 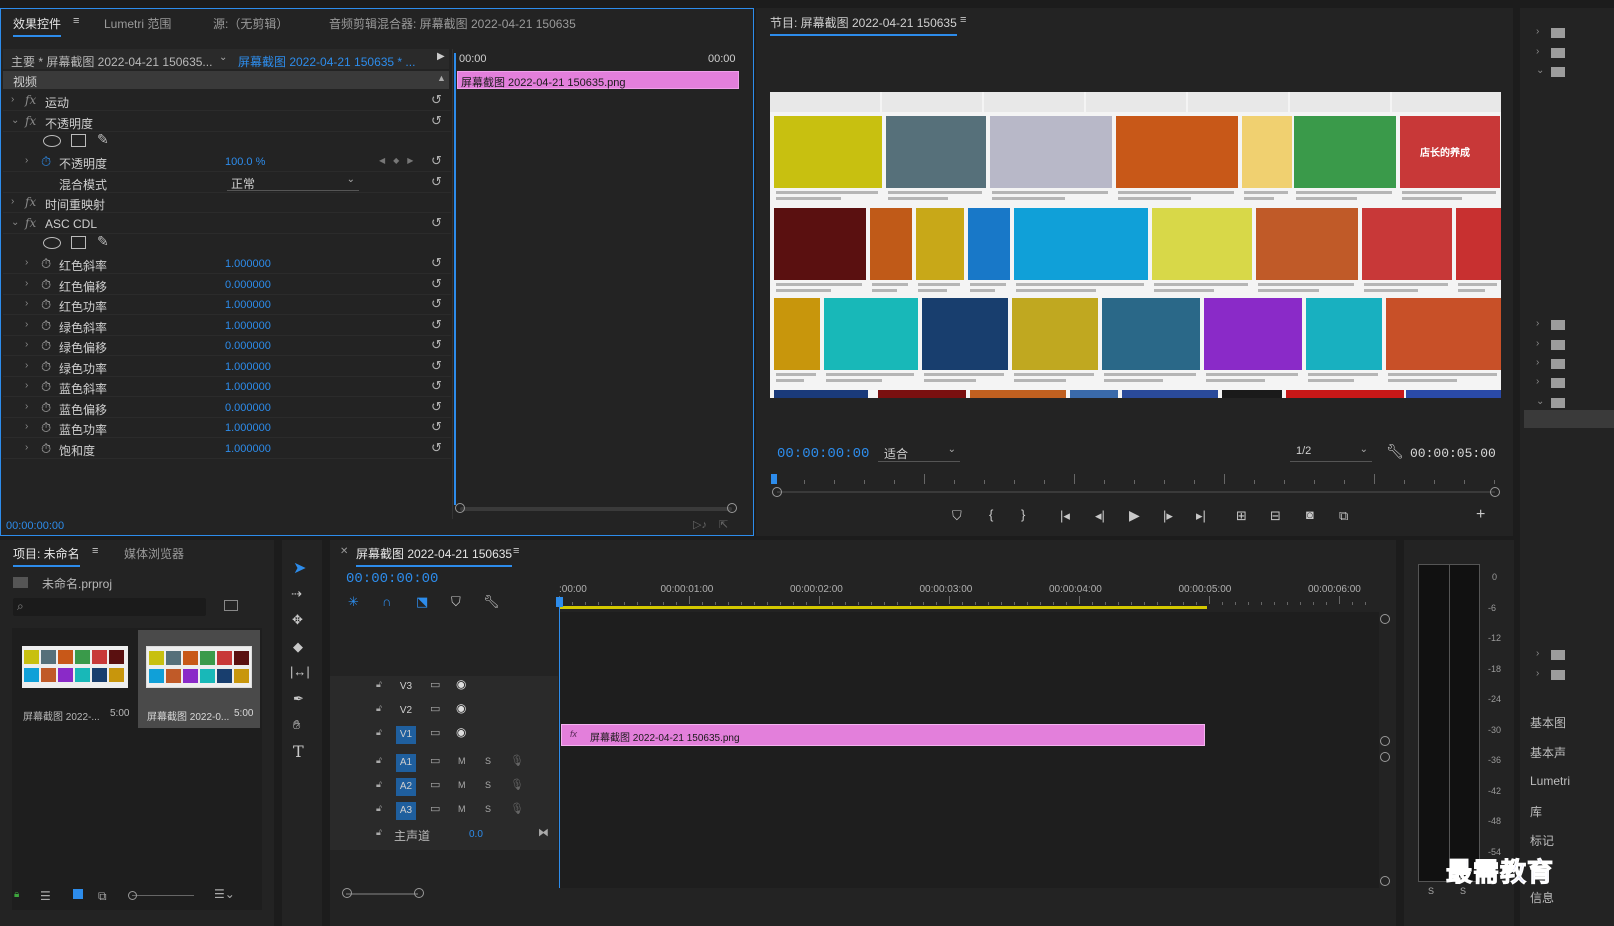 What do you see at coordinates (883, 735) in the screenshot?
I see `v1-clip: fx 屏幕截图 2022-04-21 150635.png` at bounding box center [883, 735].